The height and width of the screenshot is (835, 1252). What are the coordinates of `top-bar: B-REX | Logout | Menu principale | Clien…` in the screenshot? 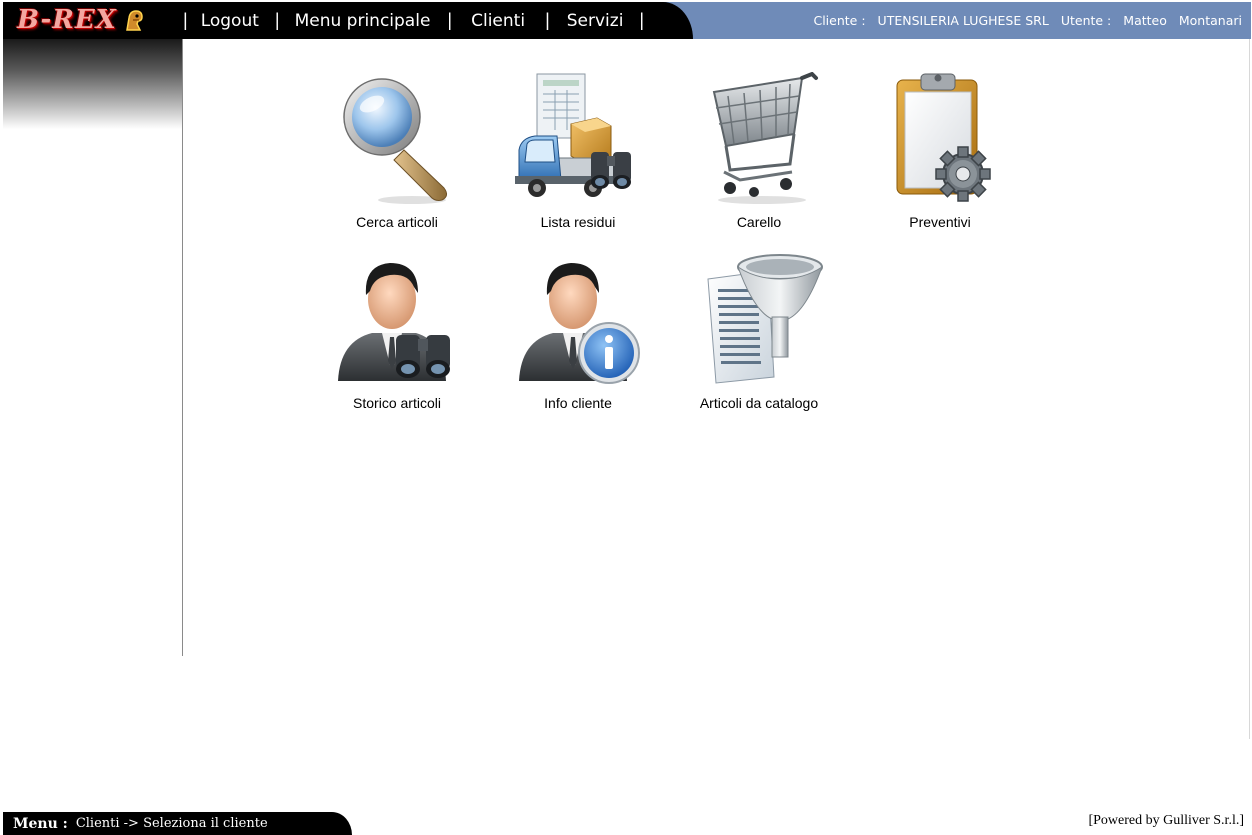 It's located at (627, 20).